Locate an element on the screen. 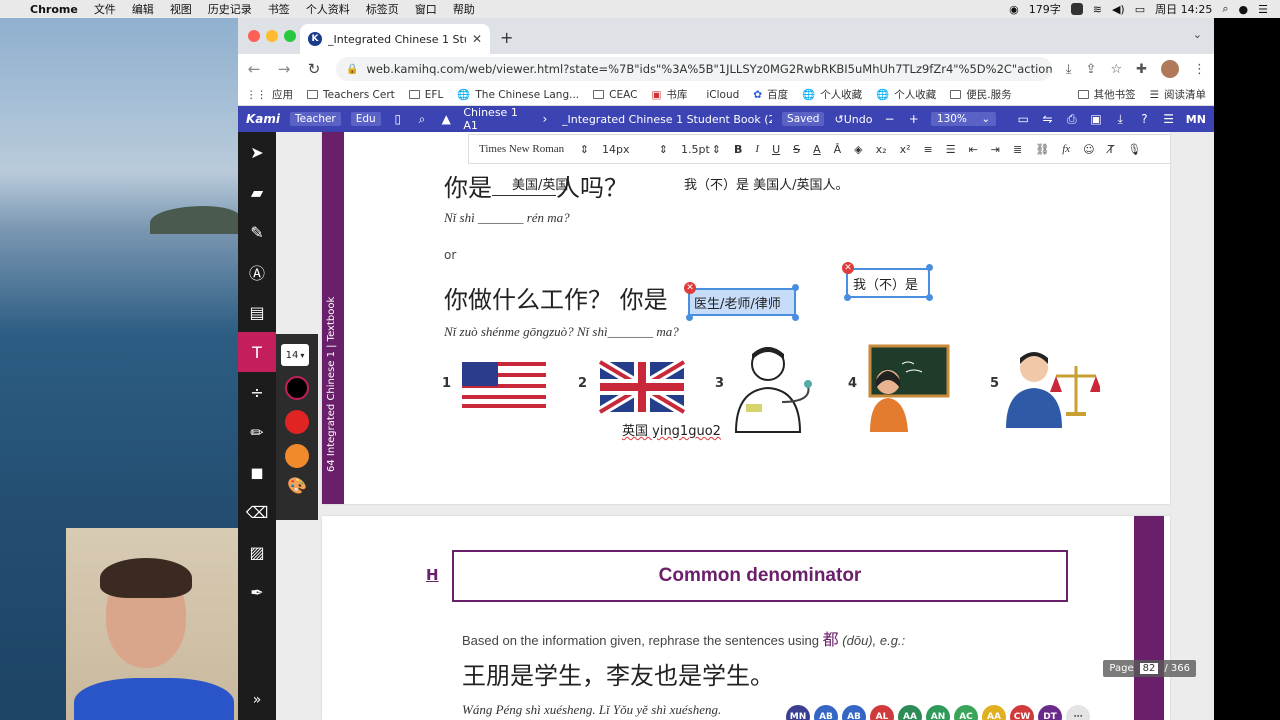  expand-sidebar-icon: » is located at coordinates (257, 700).